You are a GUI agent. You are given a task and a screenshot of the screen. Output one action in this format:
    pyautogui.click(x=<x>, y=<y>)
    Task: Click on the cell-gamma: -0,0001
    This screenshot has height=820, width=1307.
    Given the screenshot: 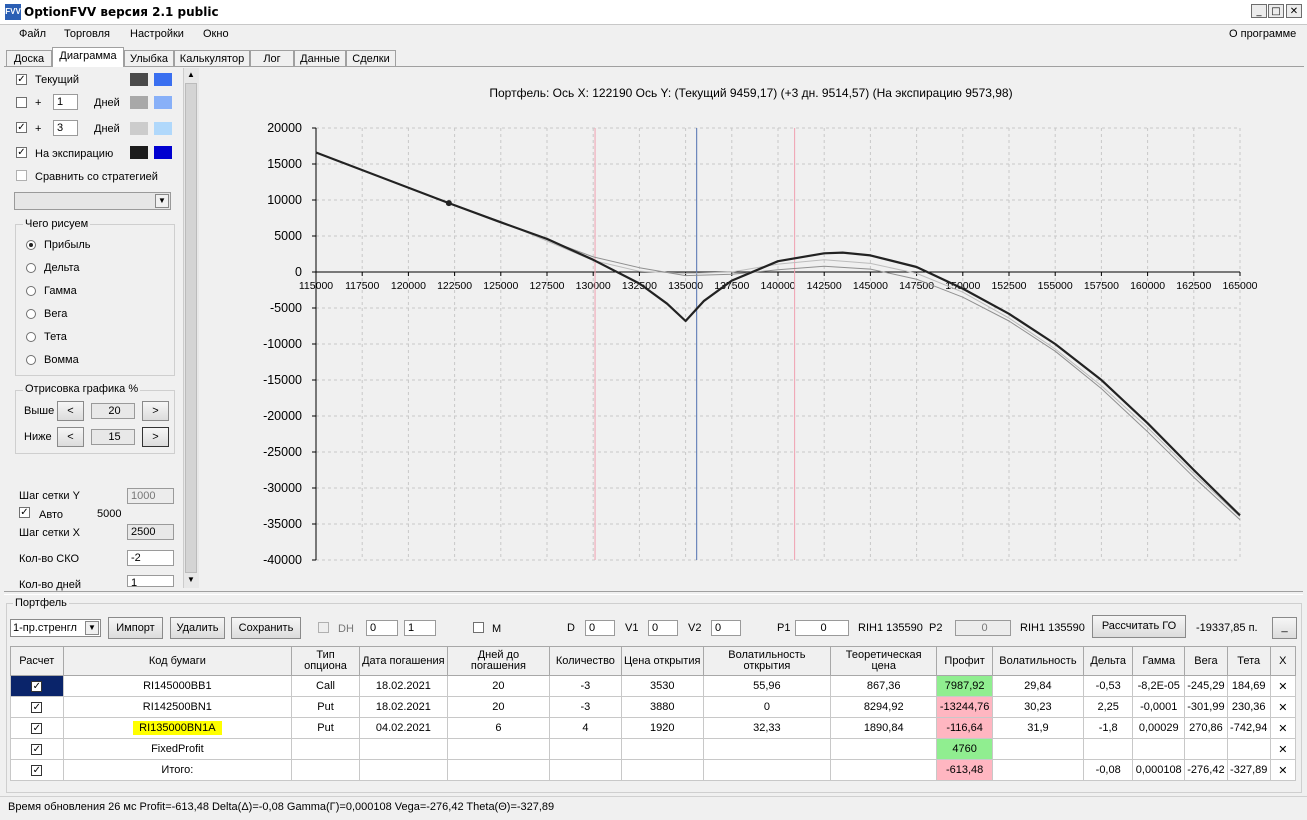 What is the action you would take?
    pyautogui.click(x=1159, y=707)
    